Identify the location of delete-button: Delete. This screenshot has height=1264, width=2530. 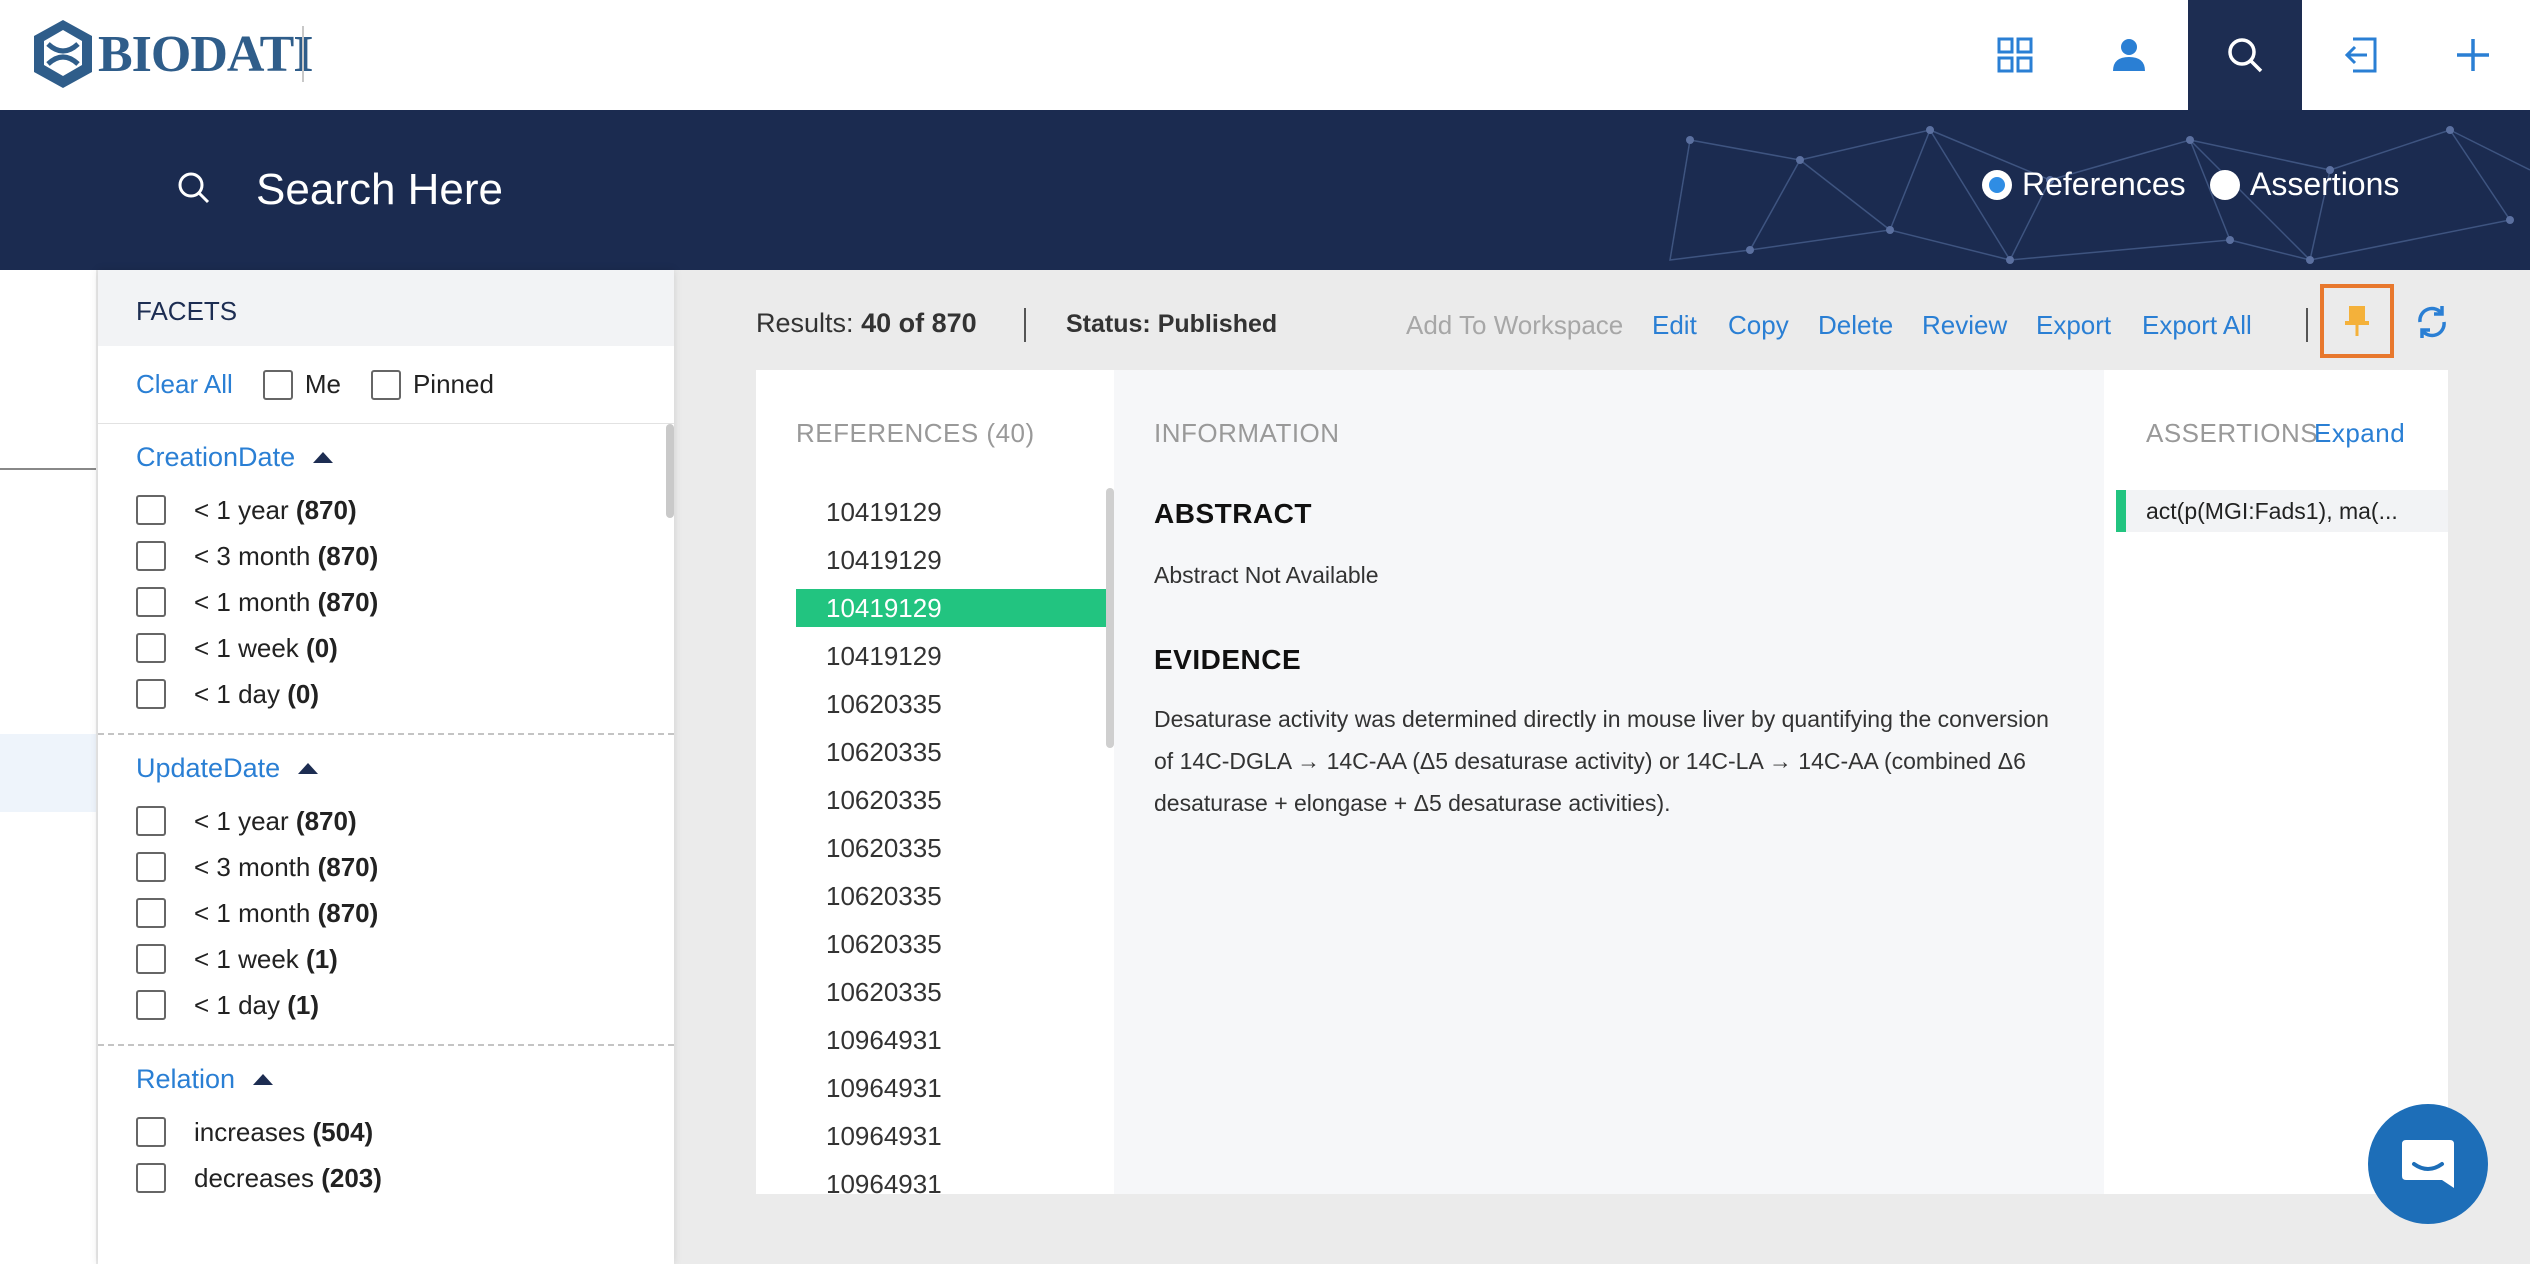
(1855, 325).